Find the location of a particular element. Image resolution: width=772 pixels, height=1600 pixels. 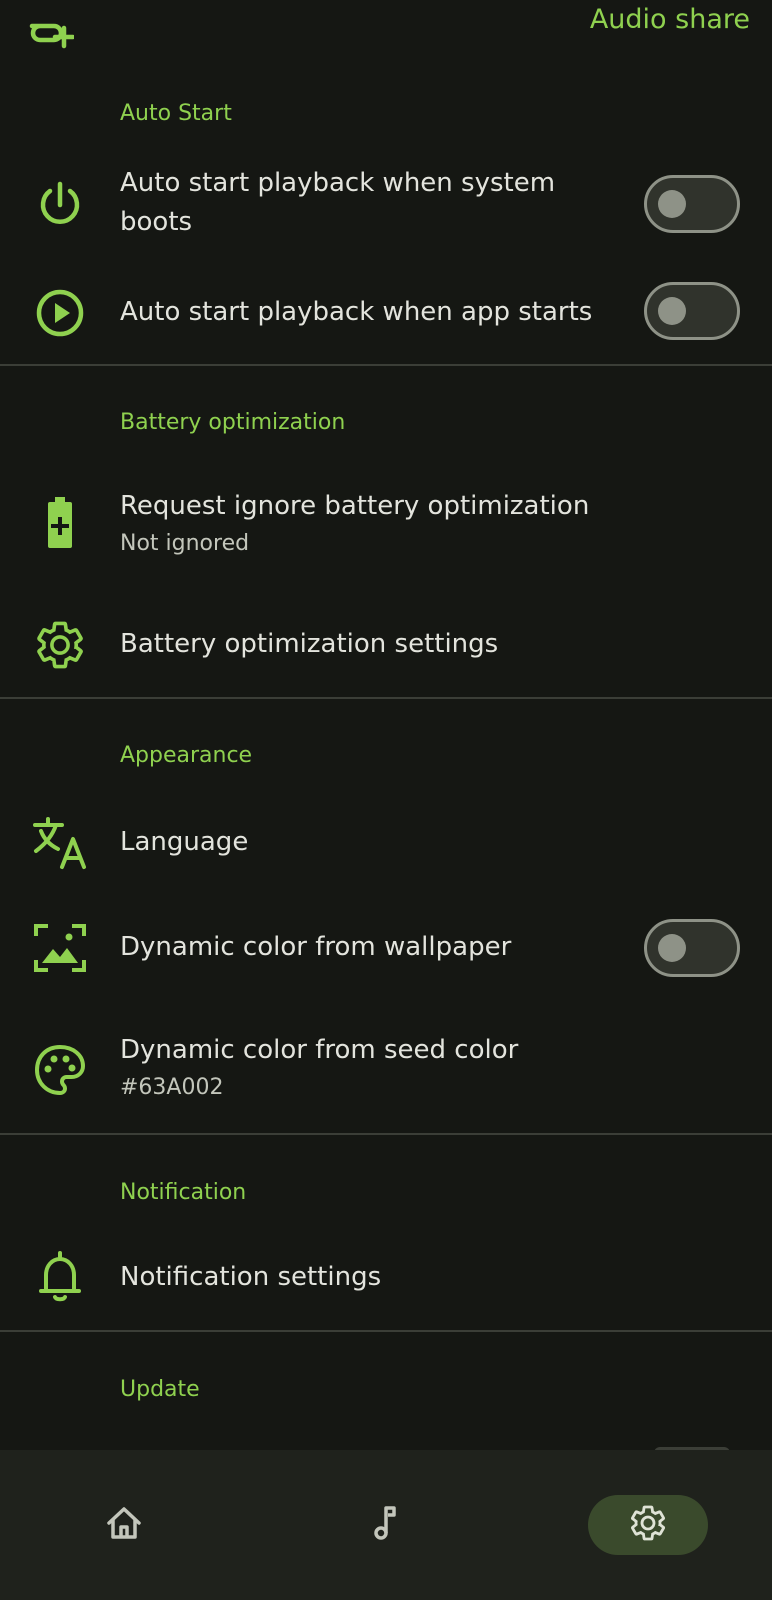

settings-gear-icon is located at coordinates (648, 1525).